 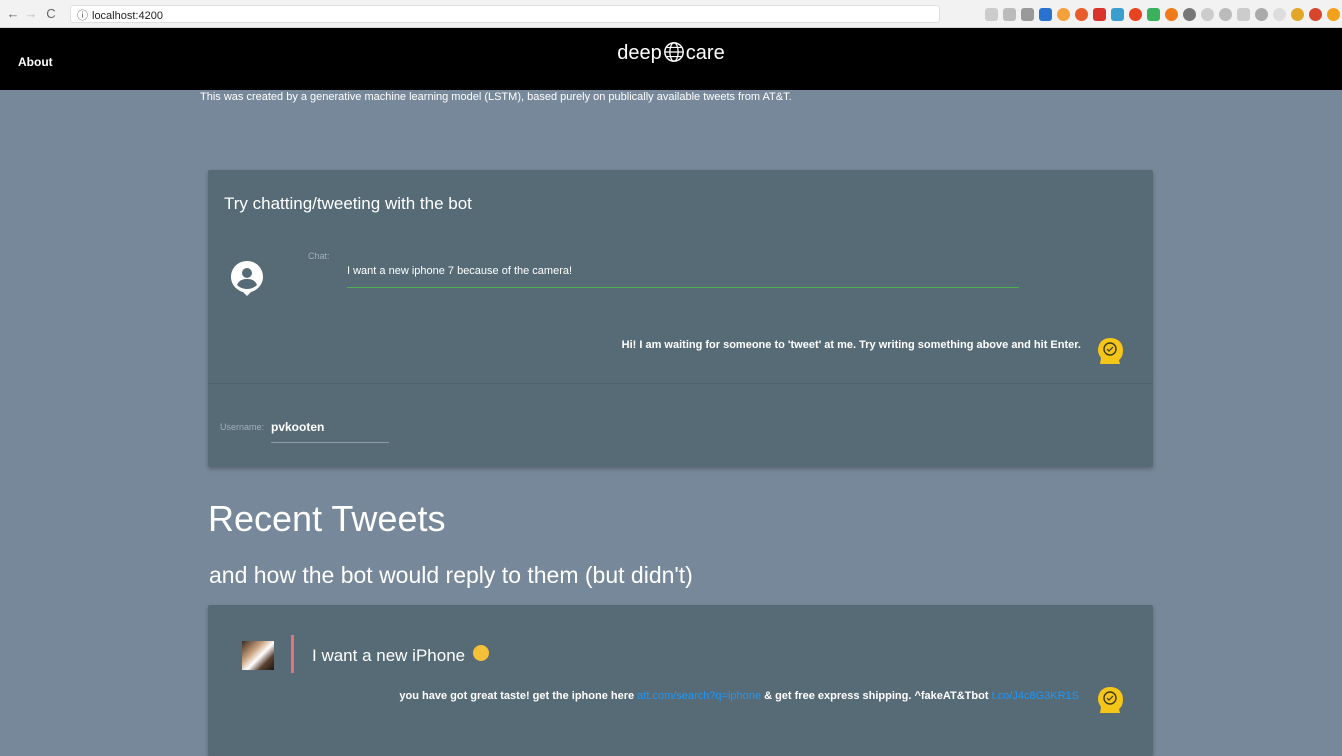 What do you see at coordinates (327, 518) in the screenshot?
I see `recent-tweets-heading: Recent Tweets` at bounding box center [327, 518].